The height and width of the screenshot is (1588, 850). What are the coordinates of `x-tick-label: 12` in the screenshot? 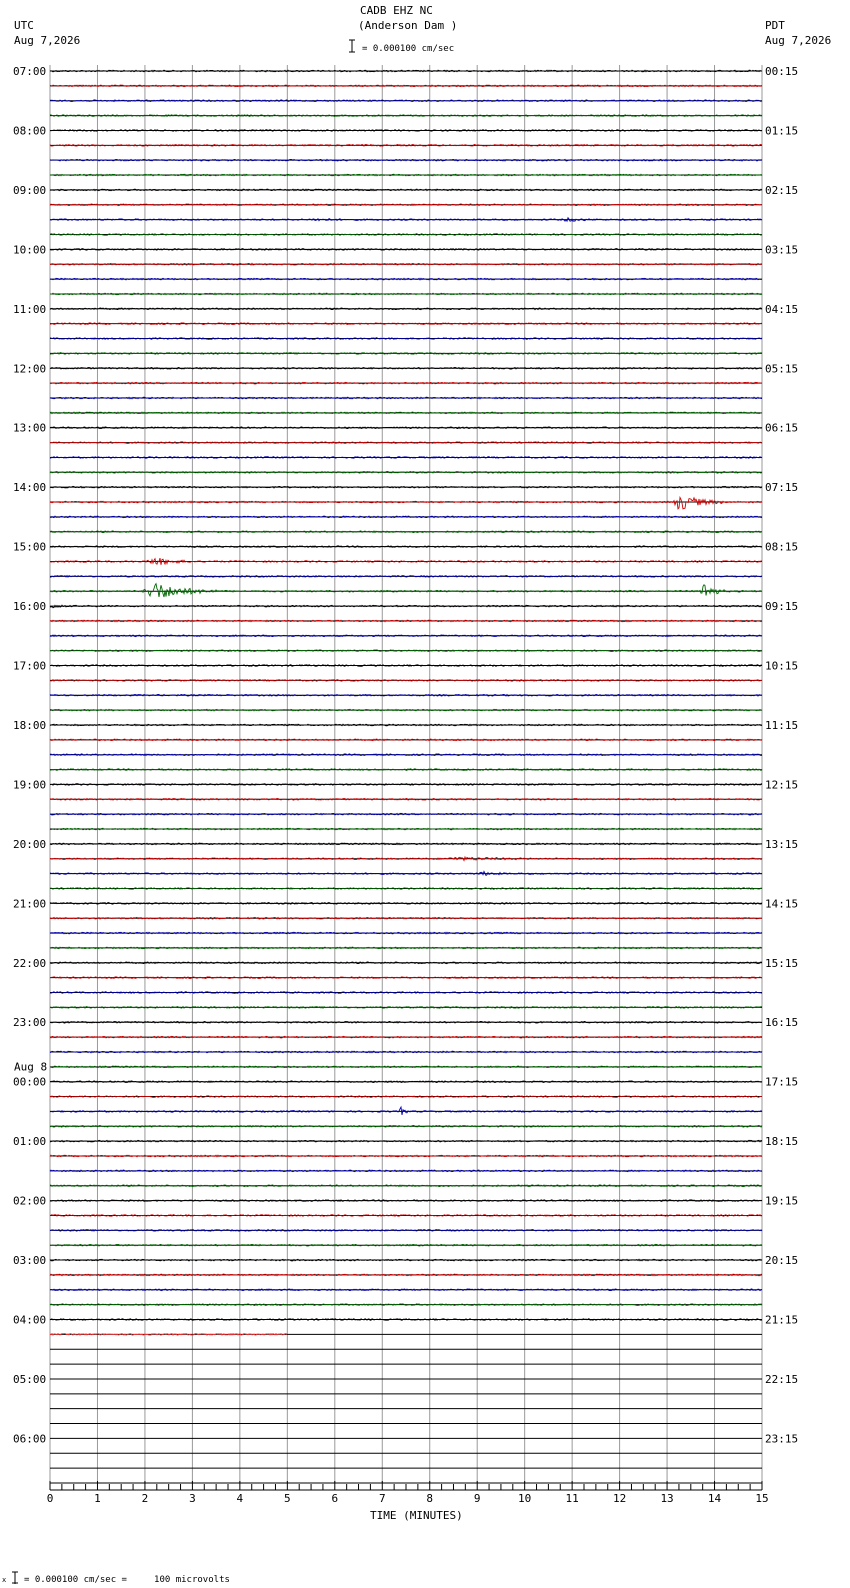 It's located at (619, 1498).